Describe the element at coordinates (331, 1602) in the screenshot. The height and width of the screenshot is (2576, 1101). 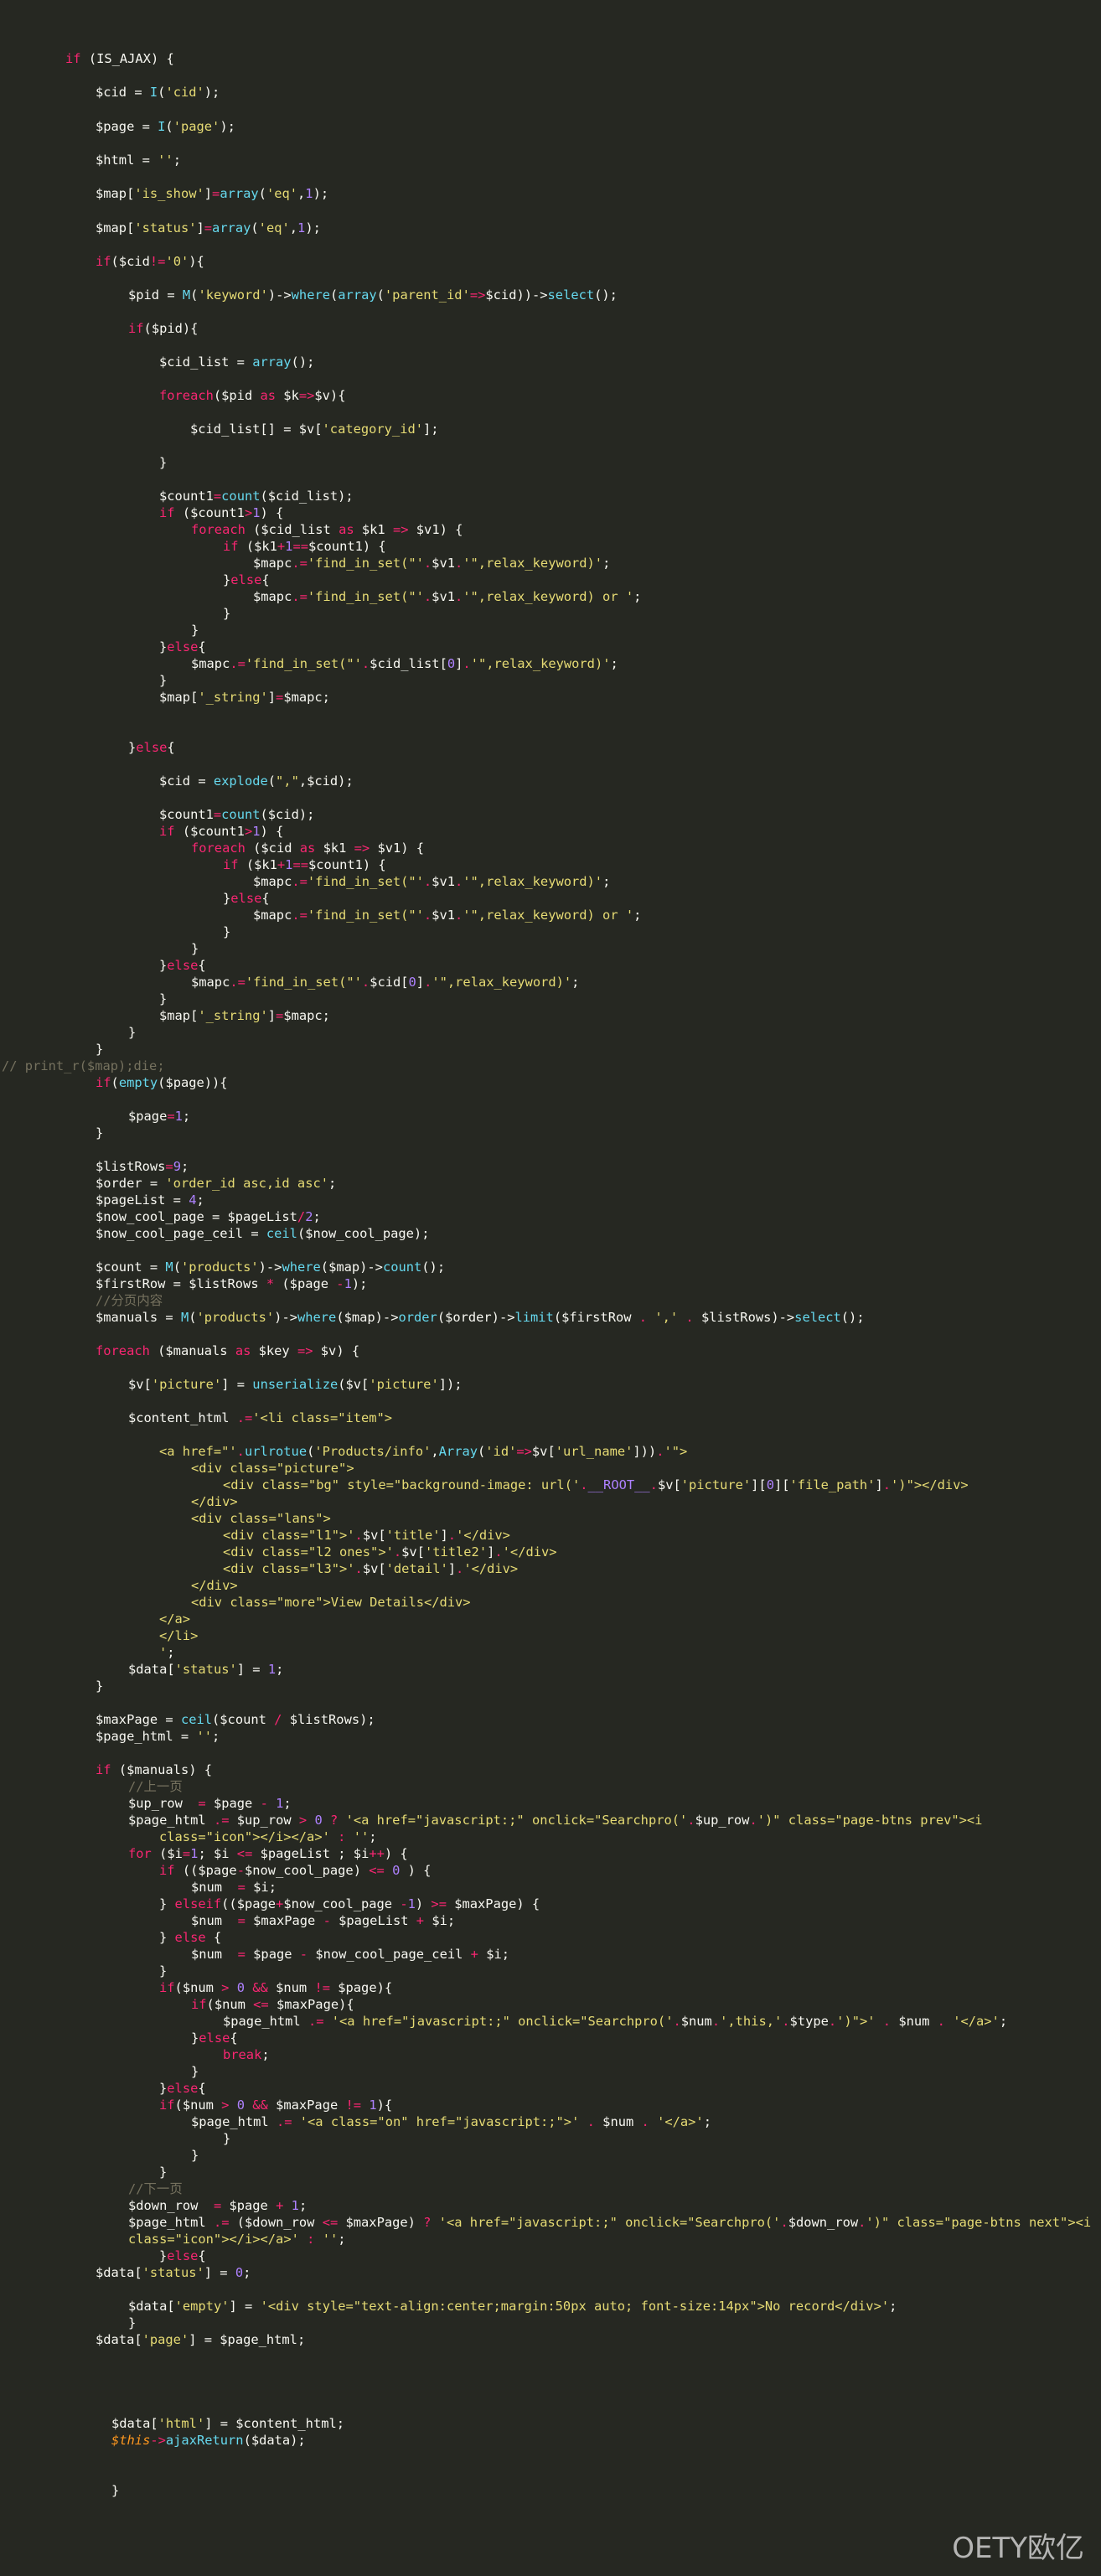
I see `code-line: <div class="more">View Details</div>` at that location.